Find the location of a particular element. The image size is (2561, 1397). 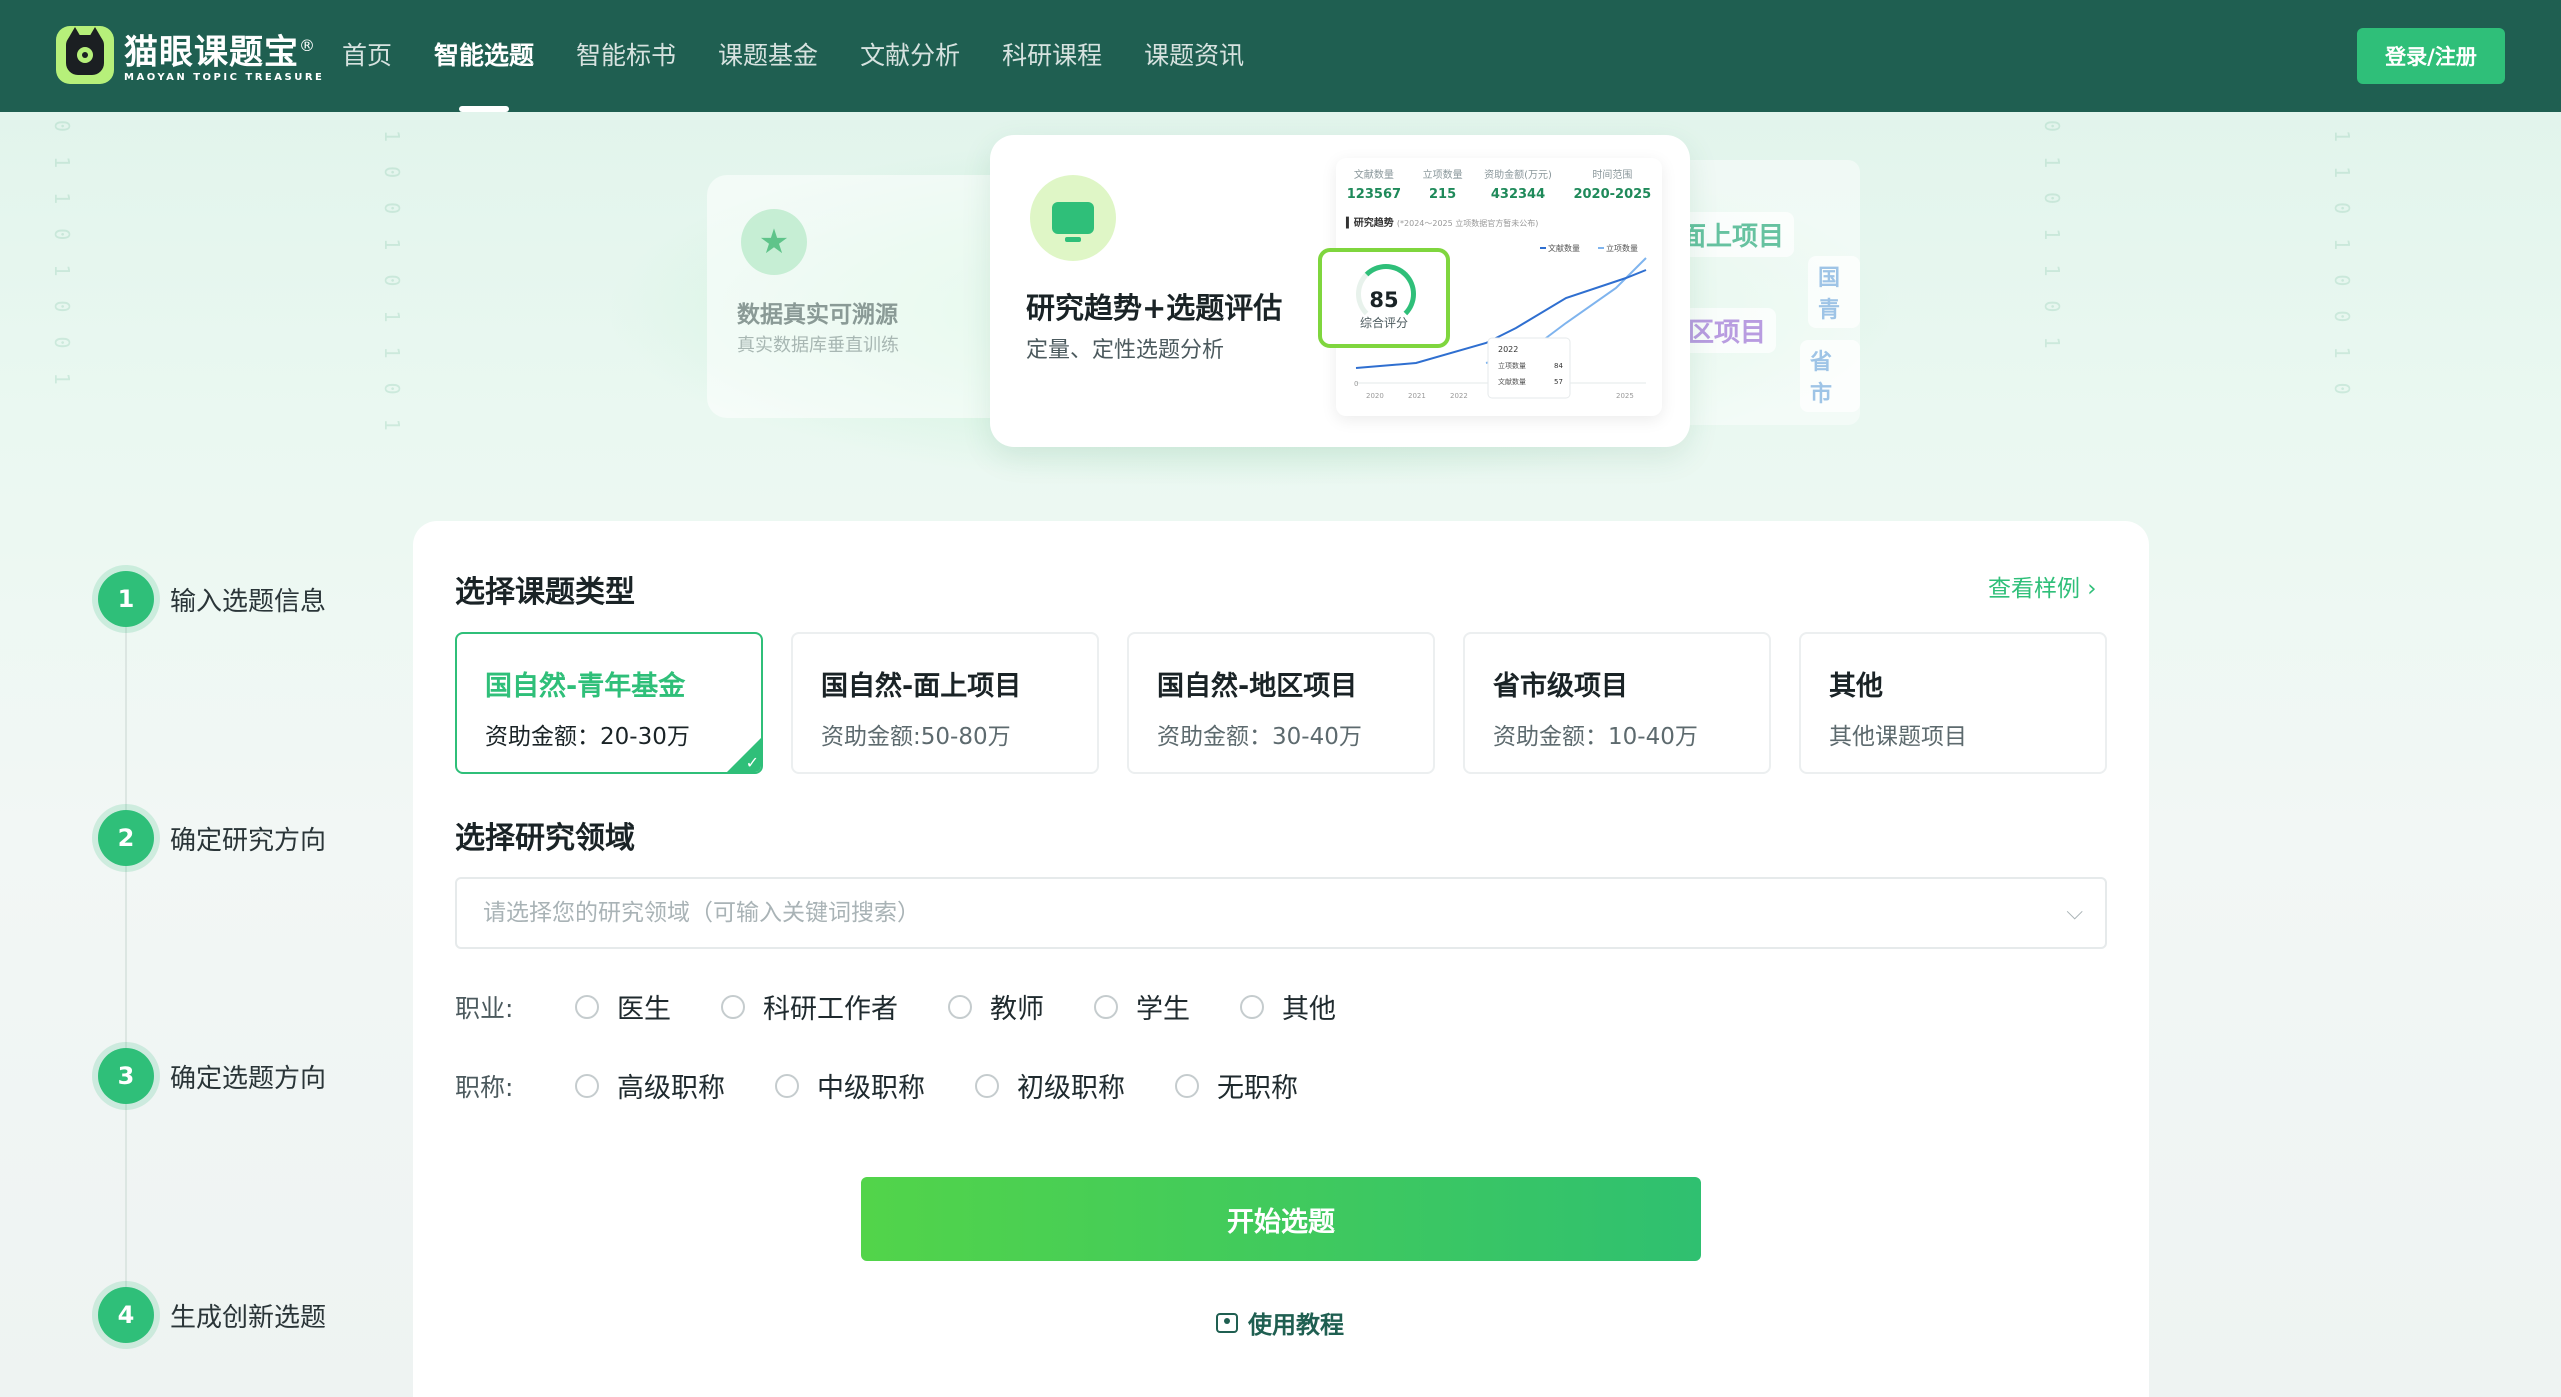

nav-item-topic-news: 课题资讯 is located at coordinates (1194, 56).